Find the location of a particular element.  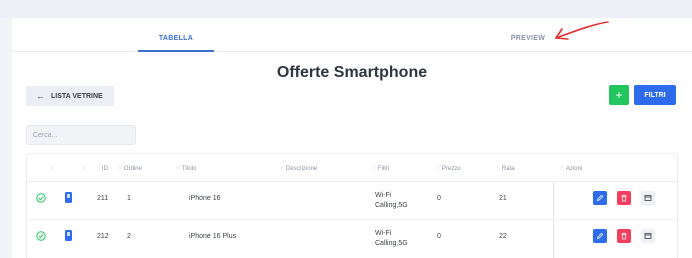

cell-id: 211 is located at coordinates (103, 198).